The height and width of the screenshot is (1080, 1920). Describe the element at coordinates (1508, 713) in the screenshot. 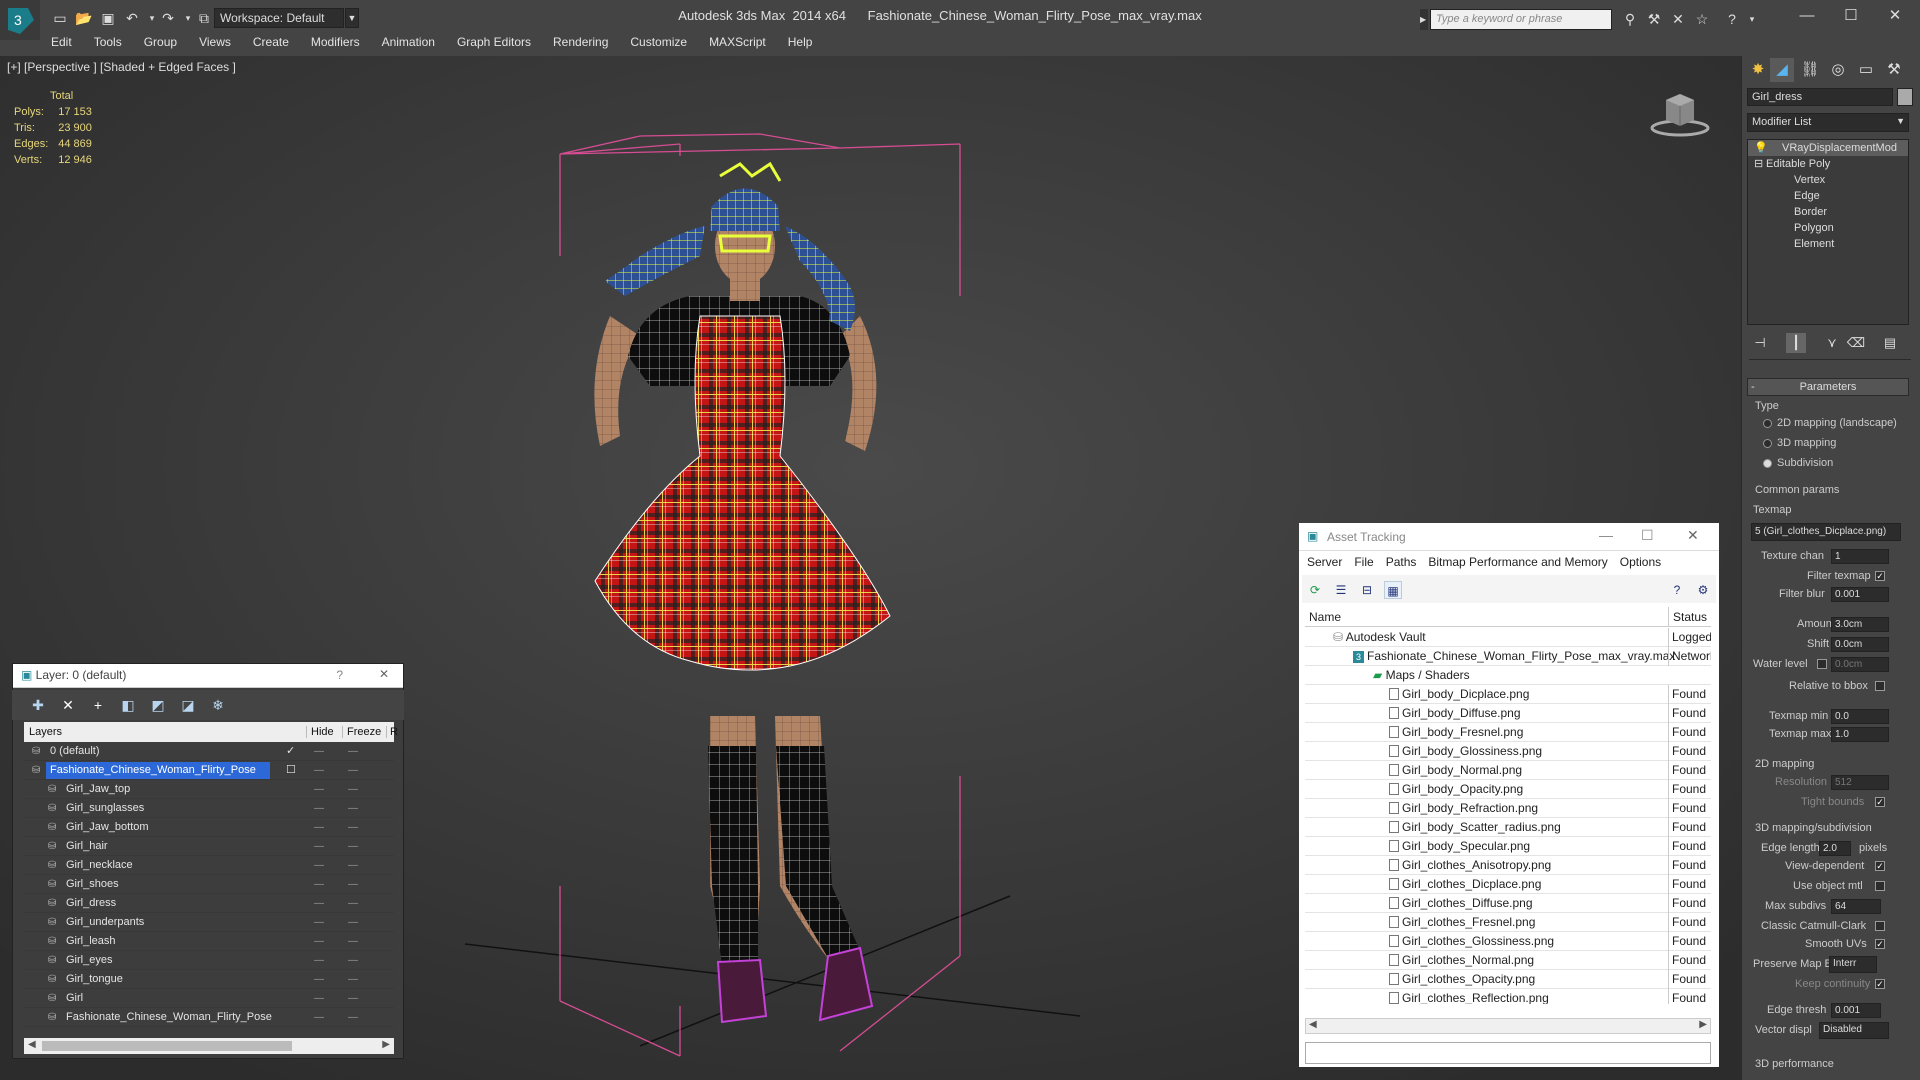

I see `asset-row: Girl_body_Diffuse.png Found` at that location.